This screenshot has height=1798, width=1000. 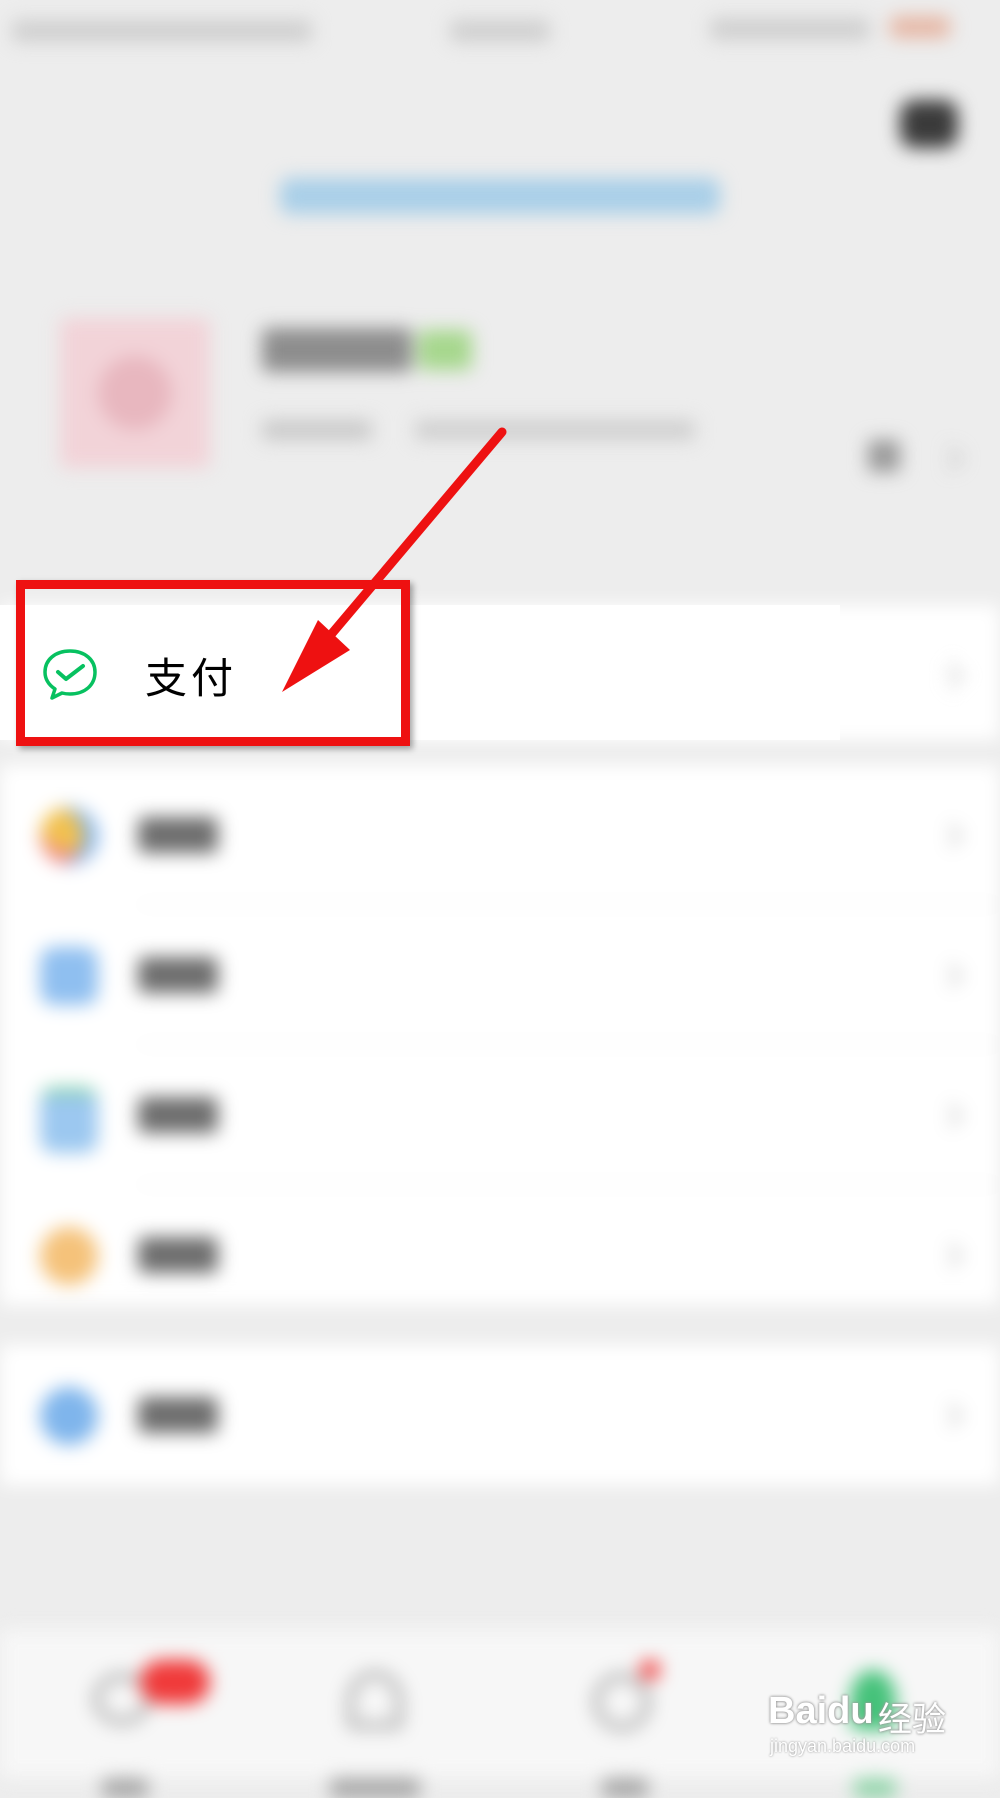 I want to click on baidu-jingyan-watermark: Baidu 经验 jingyan.baidu.com, so click(x=868, y=1725).